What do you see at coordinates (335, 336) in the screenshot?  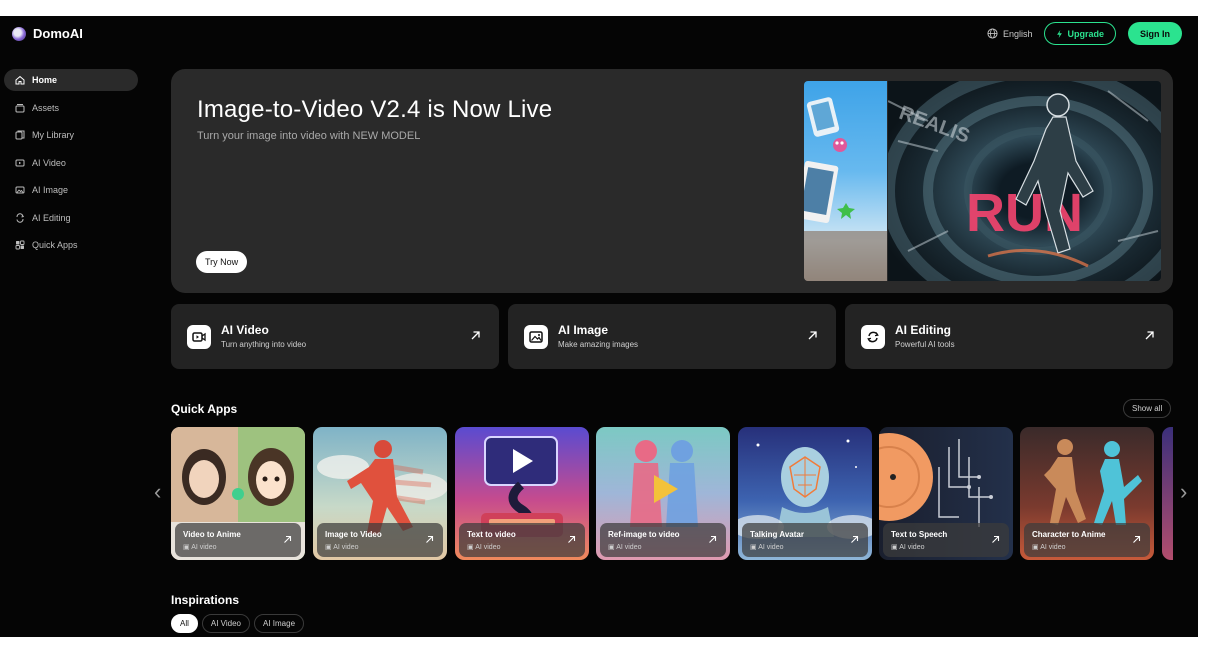 I see `feature-card-ai-video: AI Video Turn anything into video` at bounding box center [335, 336].